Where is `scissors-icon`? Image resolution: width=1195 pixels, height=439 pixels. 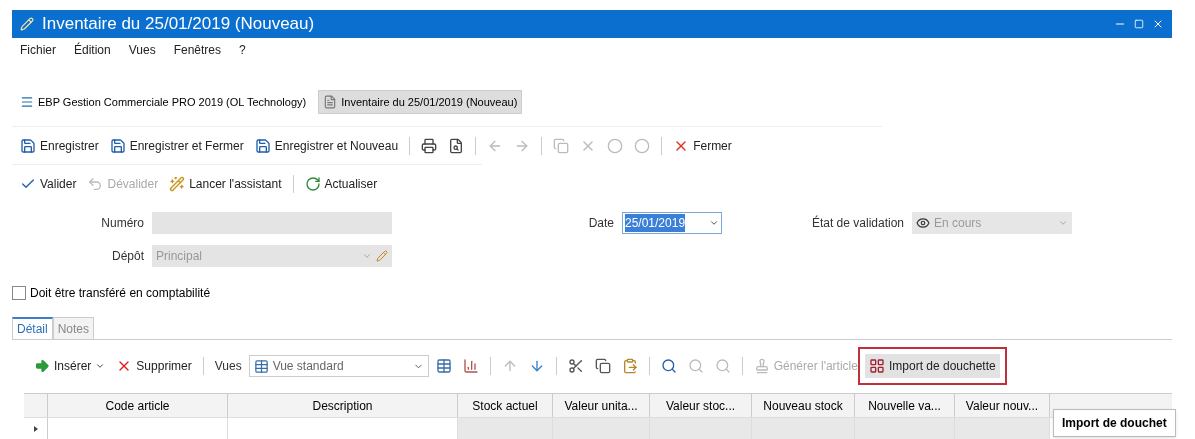
scissors-icon is located at coordinates (575, 366).